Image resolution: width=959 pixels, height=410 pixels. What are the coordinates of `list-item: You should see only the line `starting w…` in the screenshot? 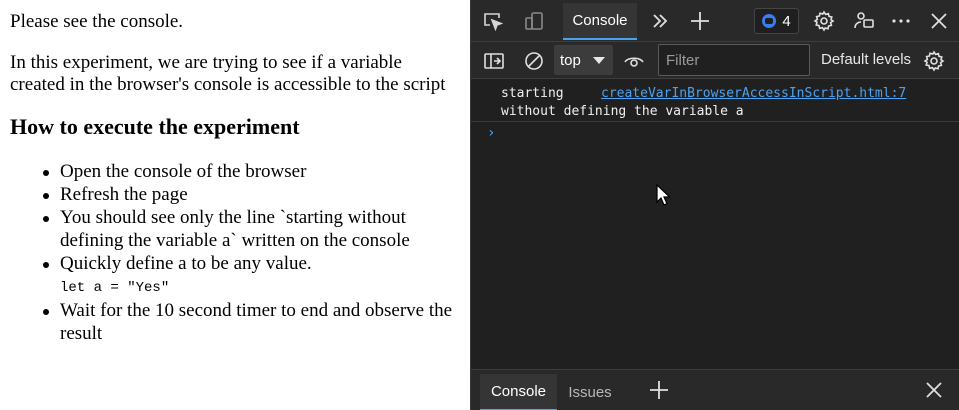 It's located at (251, 229).